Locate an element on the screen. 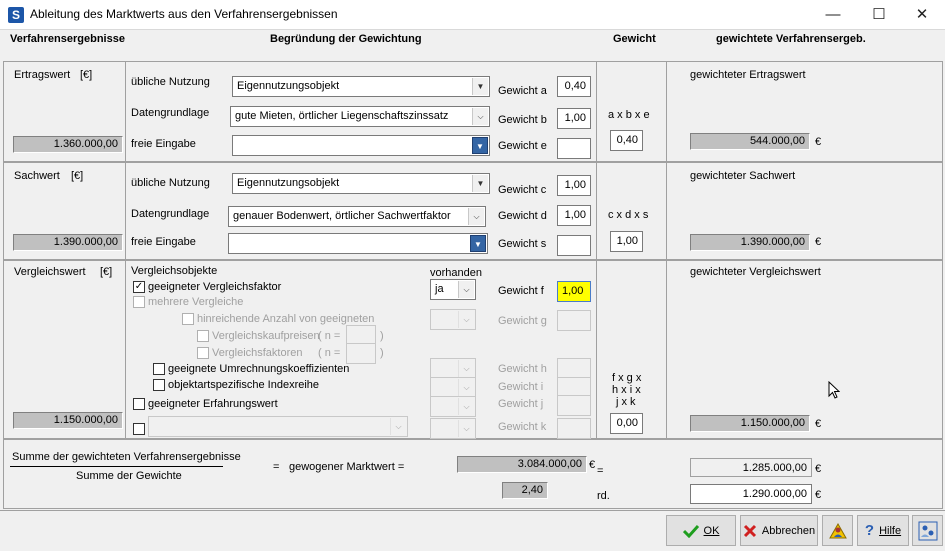 Image resolution: width=945 pixels, height=551 pixels. abbrechen-label: Abbrechen is located at coordinates (788, 530).